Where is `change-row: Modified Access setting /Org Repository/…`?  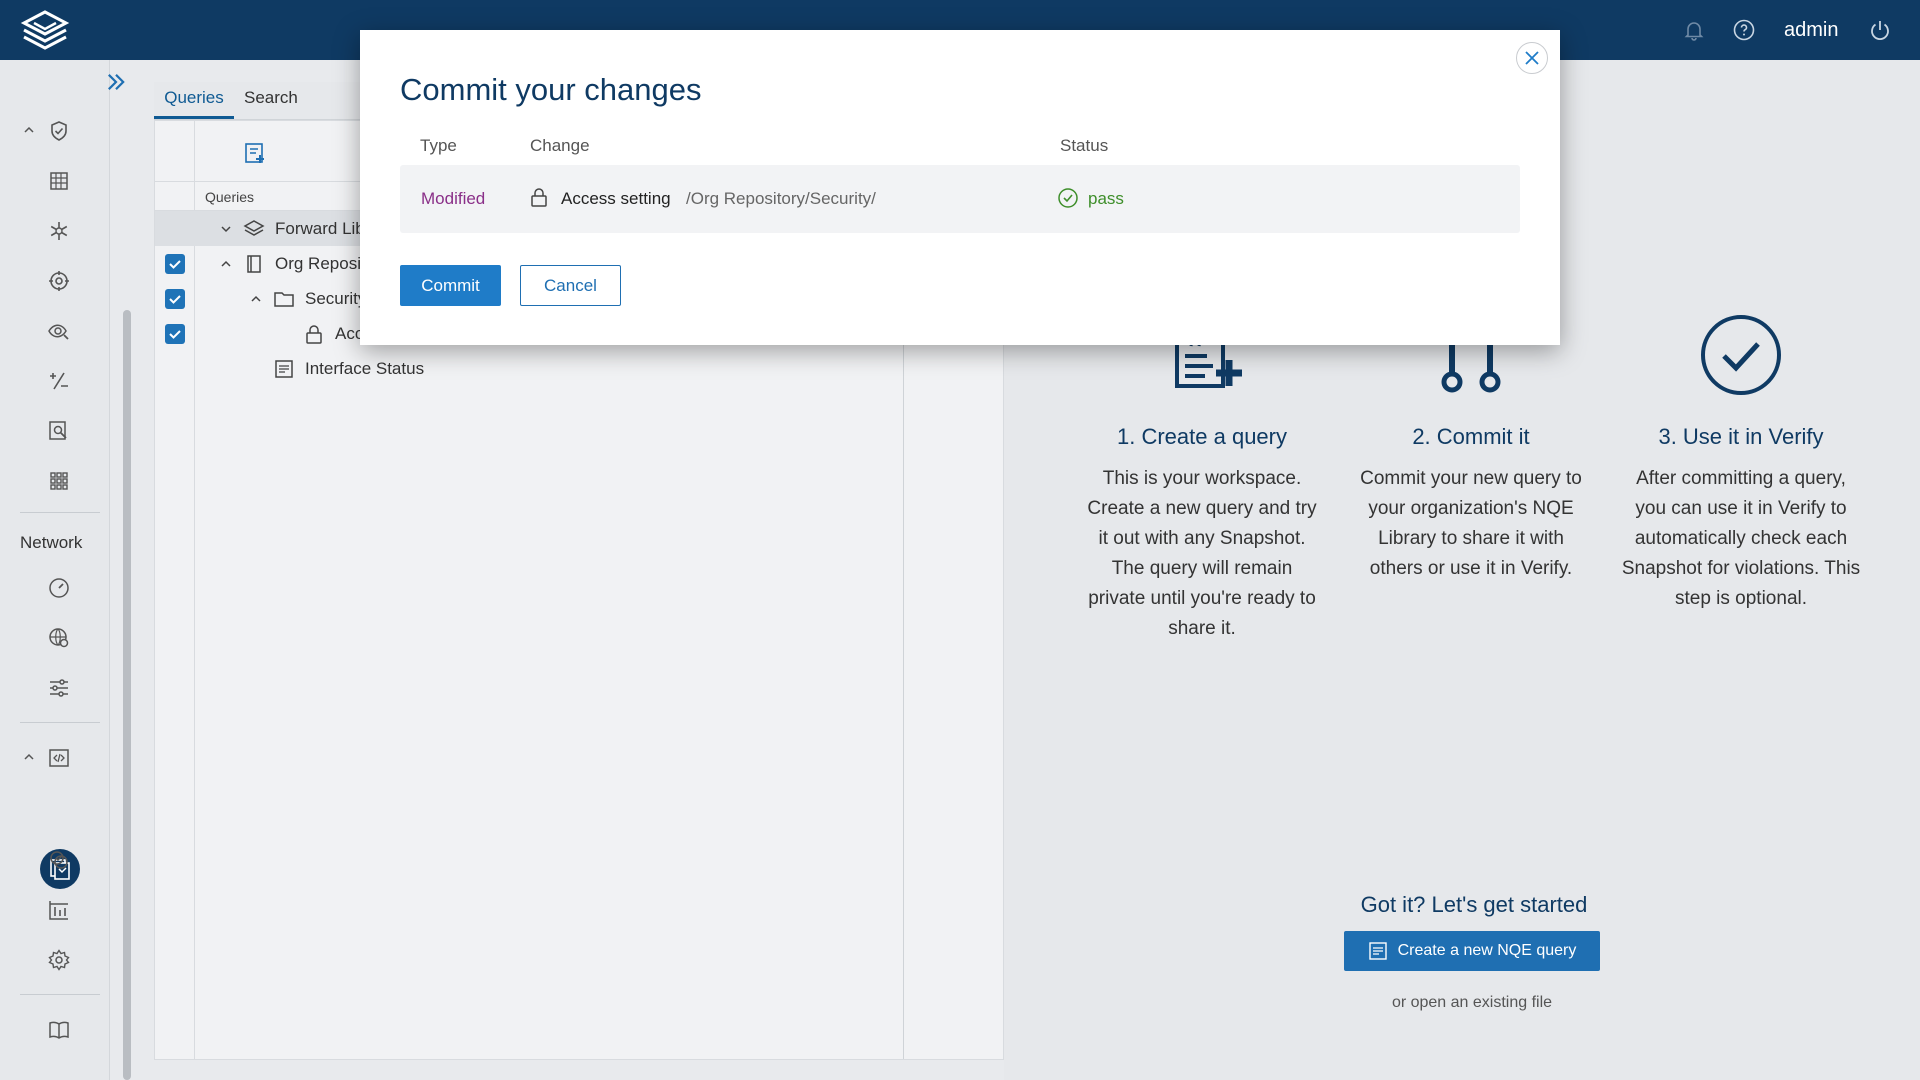
change-row: Modified Access setting /Org Repository/… is located at coordinates (960, 199).